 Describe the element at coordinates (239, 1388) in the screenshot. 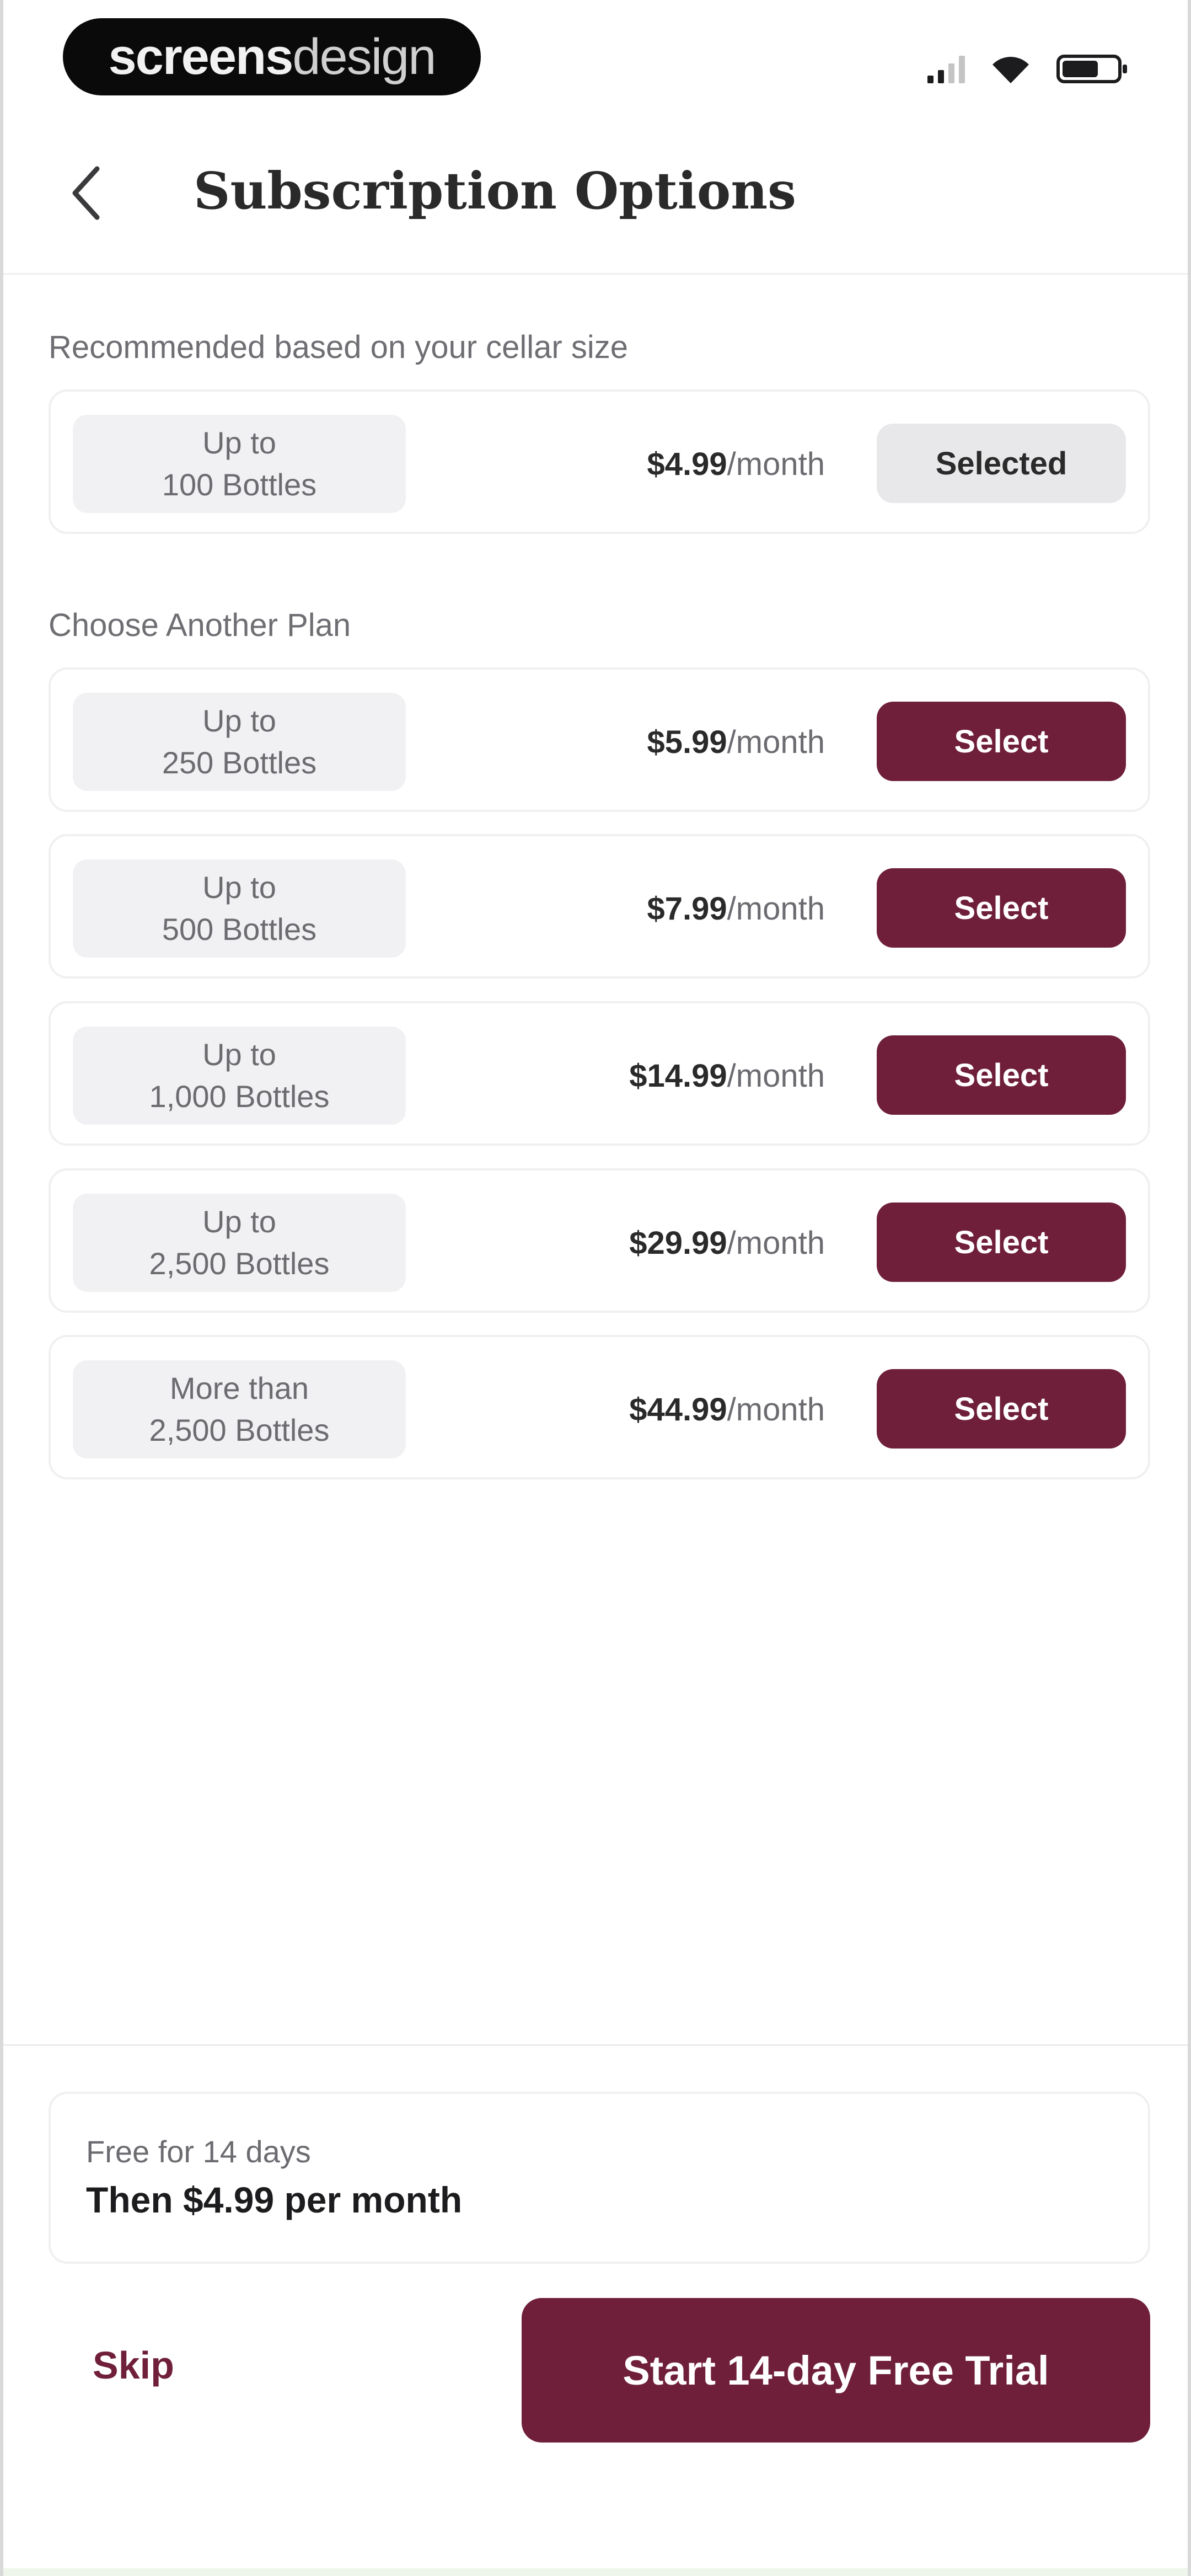

I see `plan-tag-line1: More than` at that location.